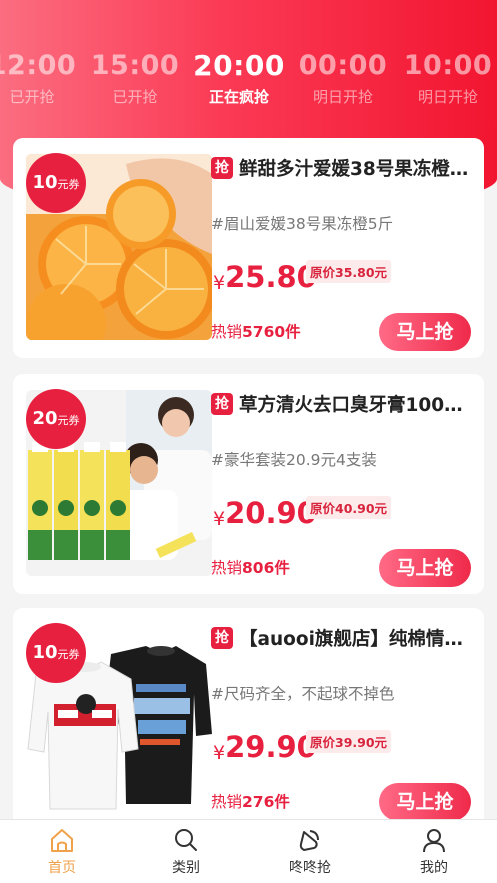  I want to click on sales-number: 276件, so click(266, 802).